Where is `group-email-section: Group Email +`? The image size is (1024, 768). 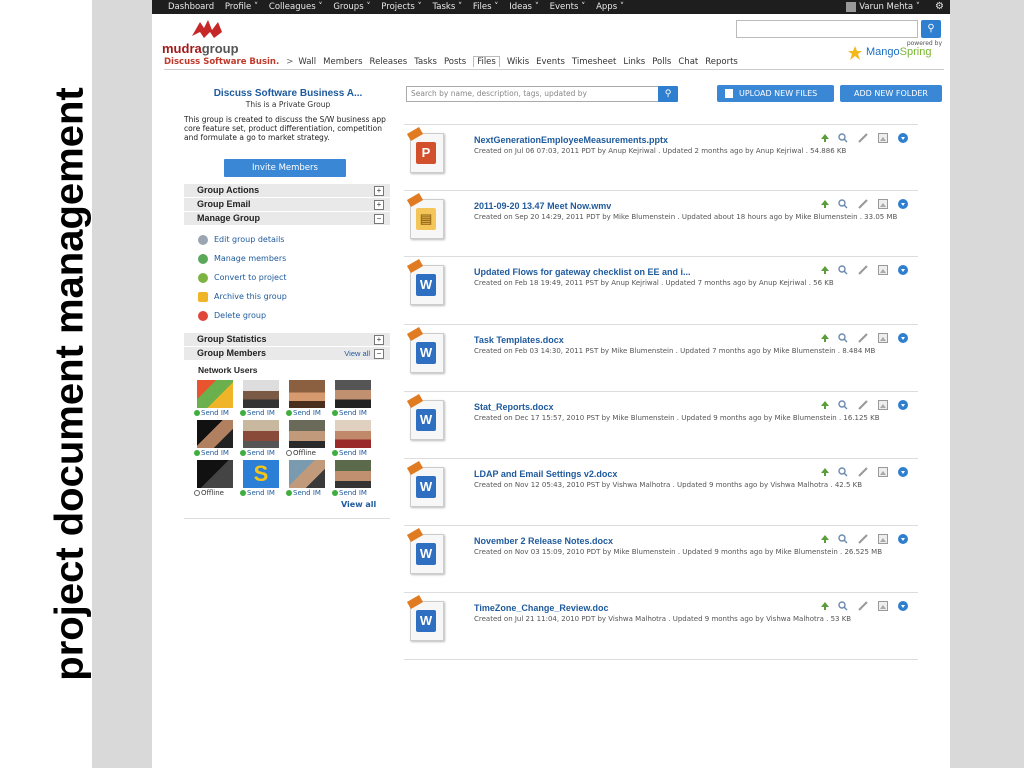 group-email-section: Group Email + is located at coordinates (287, 204).